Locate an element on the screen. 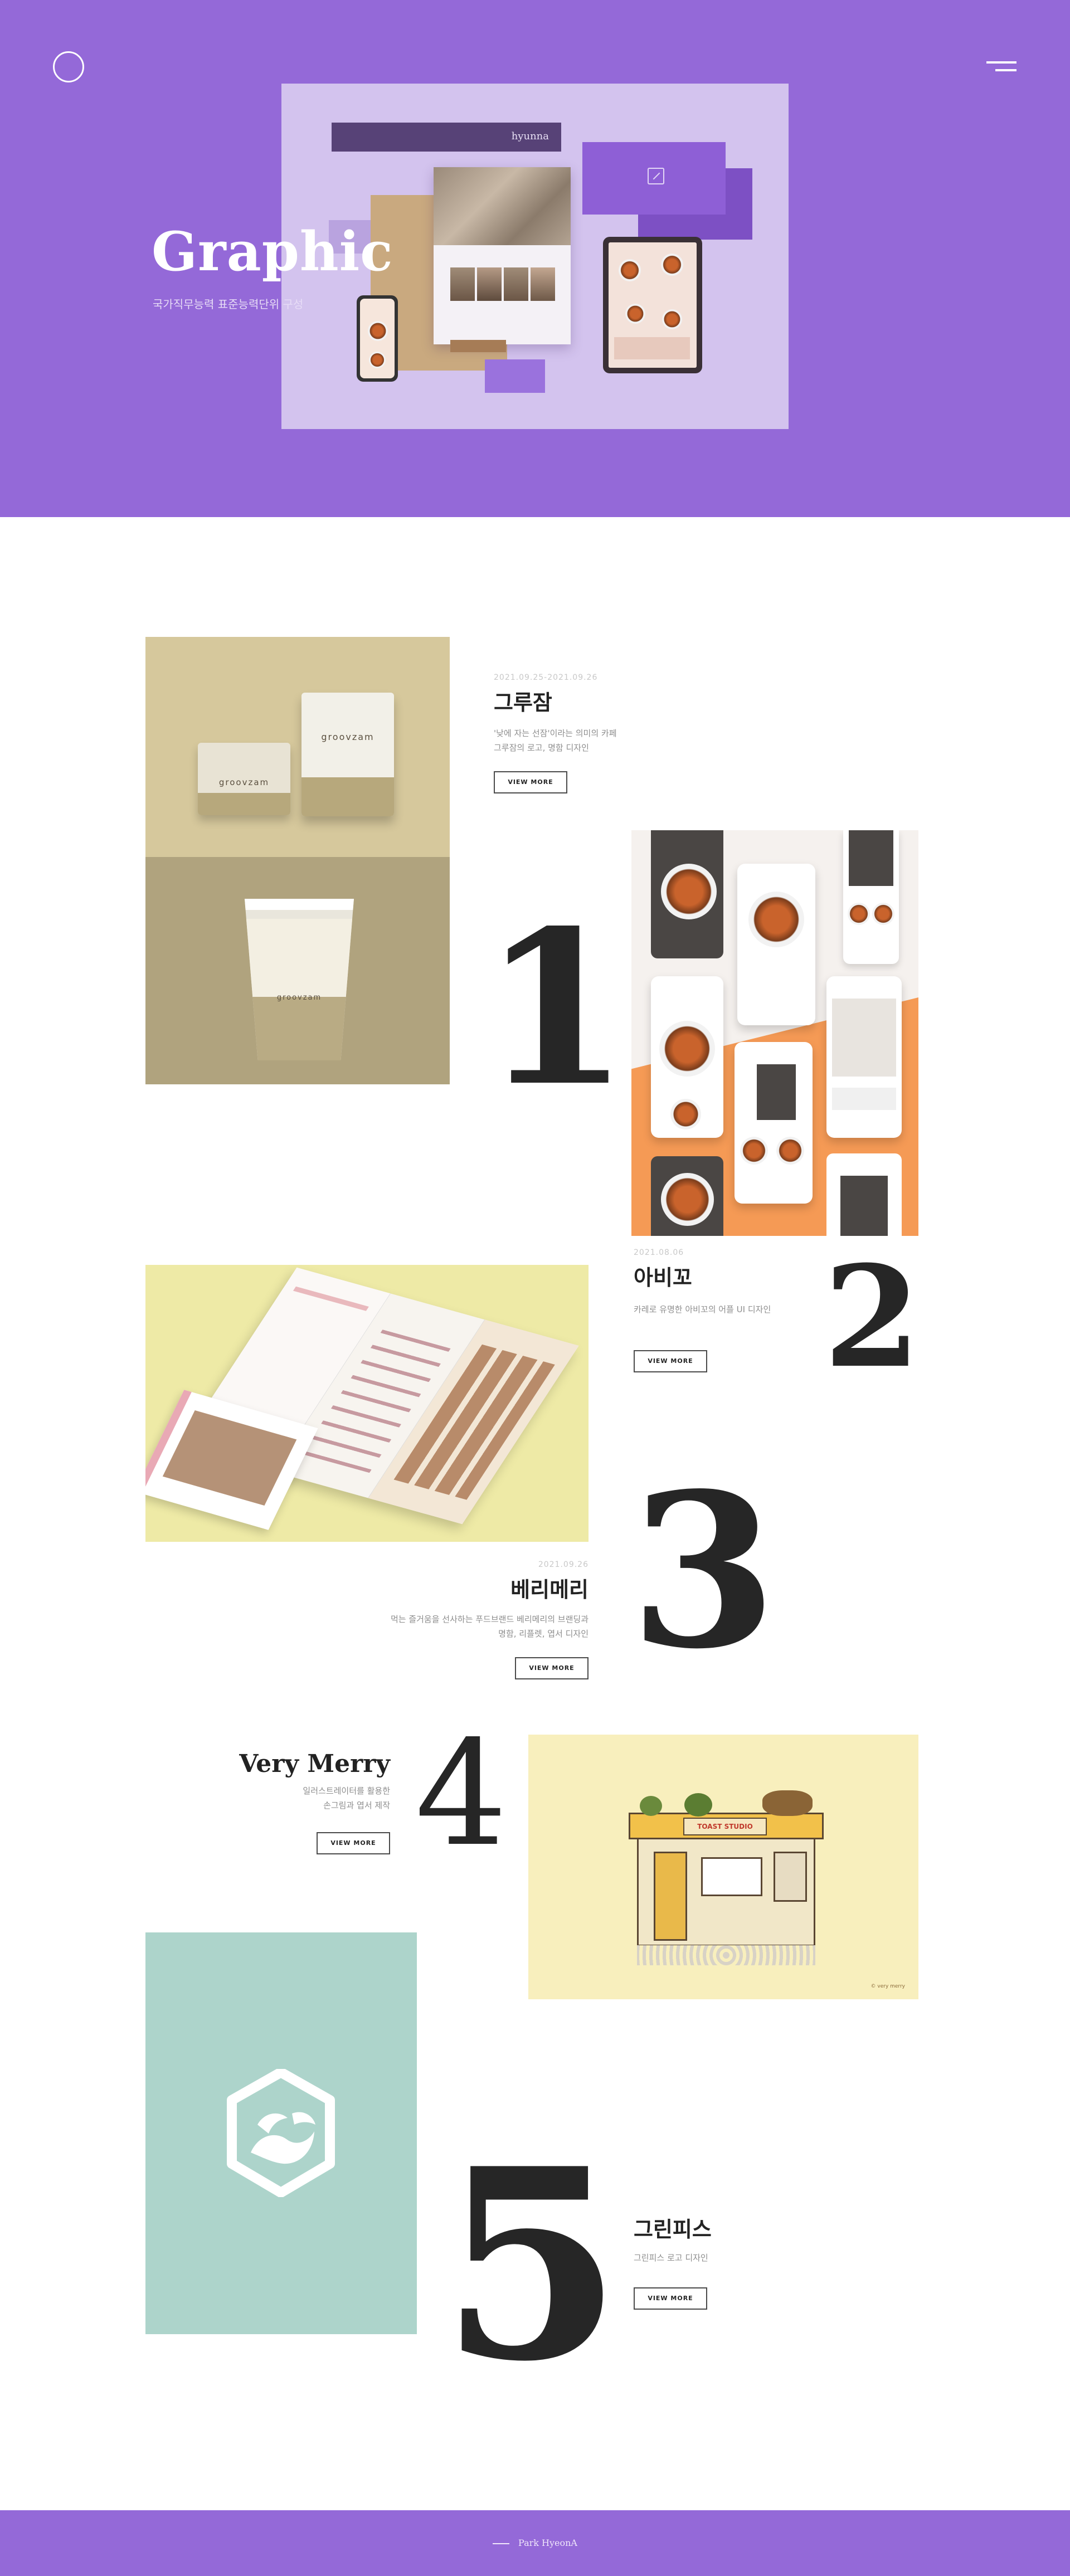 This screenshot has width=1070, height=2576. project-4-view-more-button: VIEW MORE is located at coordinates (353, 1843).